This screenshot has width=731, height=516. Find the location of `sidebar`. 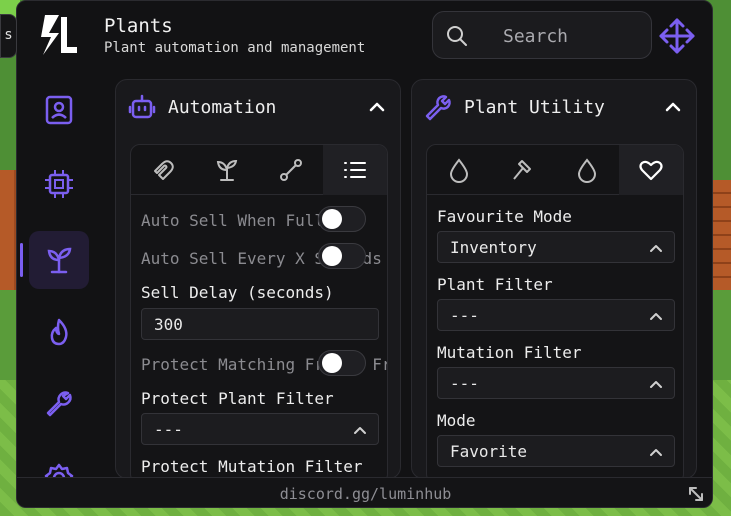

sidebar is located at coordinates (60, 285).